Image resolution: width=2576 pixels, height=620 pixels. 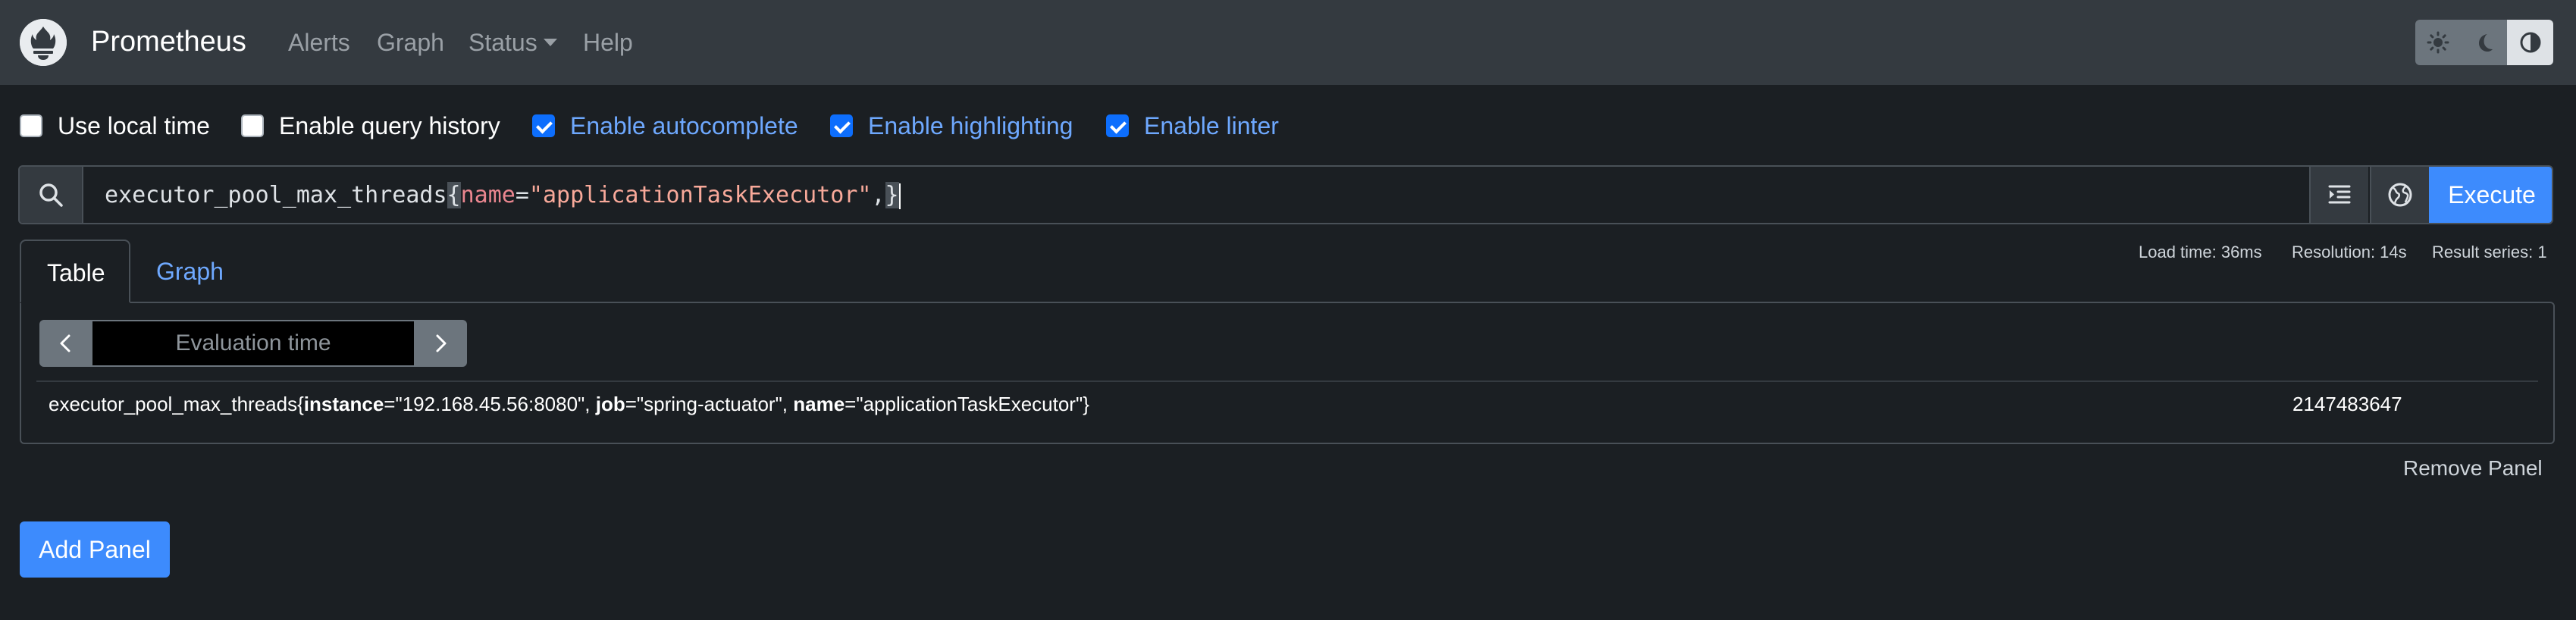 I want to click on next-time-button, so click(x=441, y=343).